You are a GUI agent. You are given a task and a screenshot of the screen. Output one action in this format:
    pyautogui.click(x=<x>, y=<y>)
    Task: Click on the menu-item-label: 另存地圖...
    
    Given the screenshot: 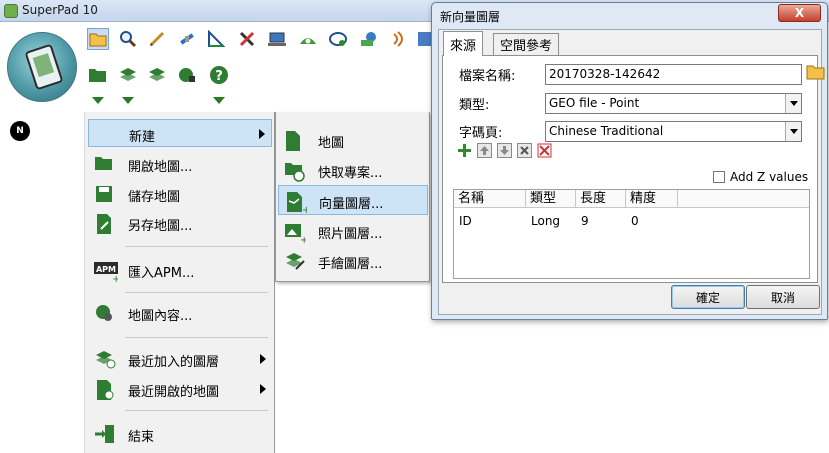 What is the action you would take?
    pyautogui.click(x=160, y=226)
    